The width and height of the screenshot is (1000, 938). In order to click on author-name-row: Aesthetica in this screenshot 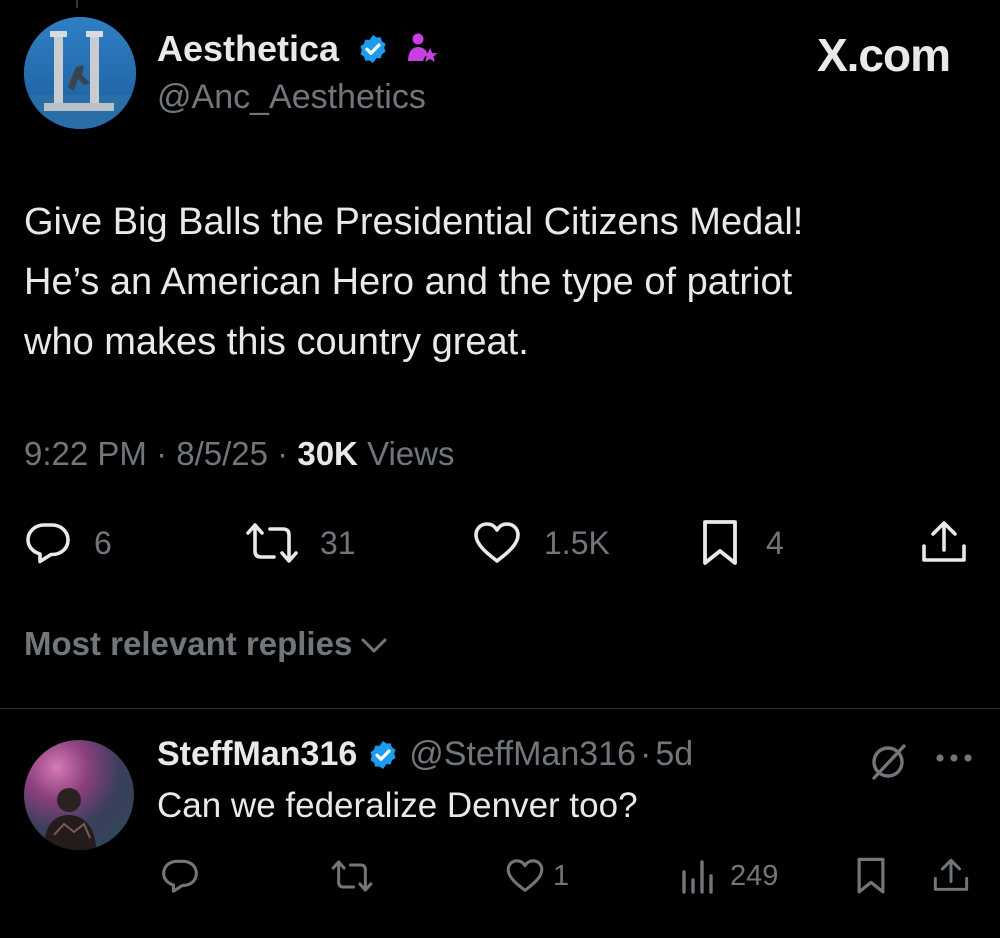, I will do `click(298, 49)`.